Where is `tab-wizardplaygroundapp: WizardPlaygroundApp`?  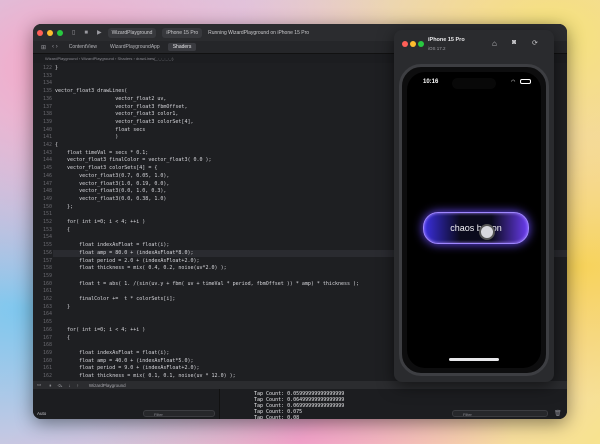 tab-wizardplaygroundapp: WizardPlaygroundApp is located at coordinates (135, 47).